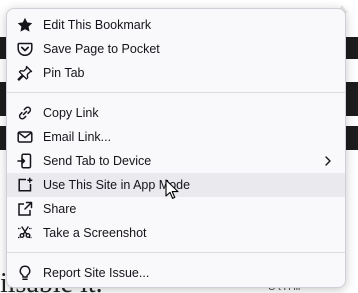 The width and height of the screenshot is (358, 293). What do you see at coordinates (25, 25) in the screenshot?
I see `star-icon` at bounding box center [25, 25].